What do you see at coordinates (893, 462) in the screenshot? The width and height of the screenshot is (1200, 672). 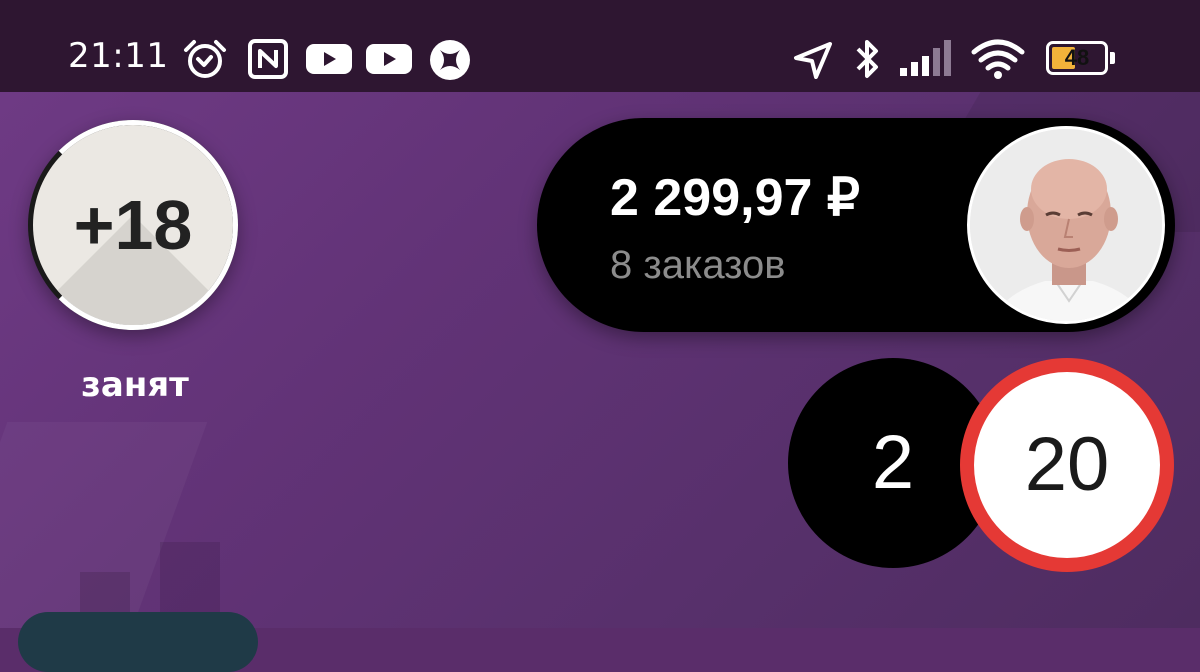 I see `current-speed-value: 2` at bounding box center [893, 462].